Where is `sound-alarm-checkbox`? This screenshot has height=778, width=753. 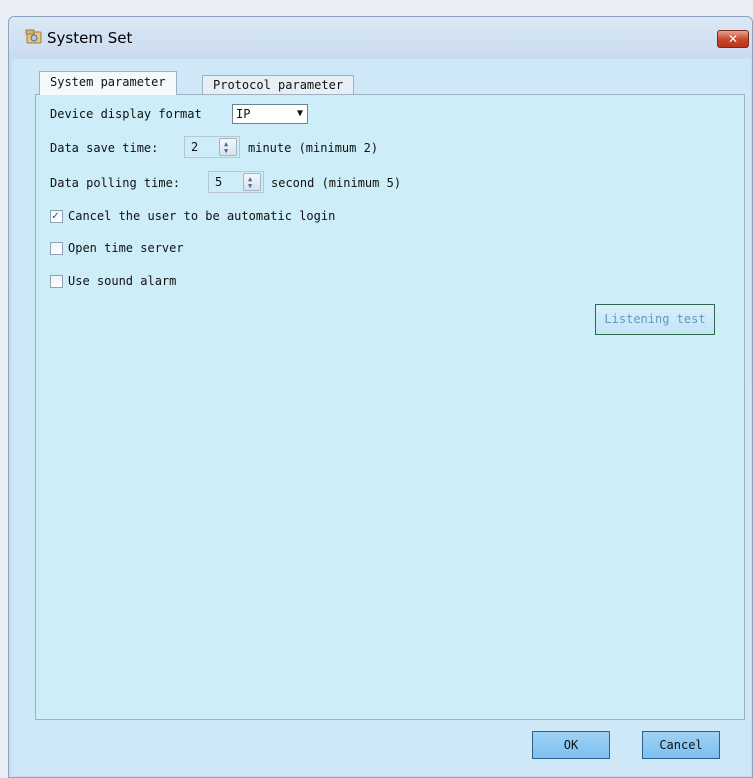 sound-alarm-checkbox is located at coordinates (56, 281).